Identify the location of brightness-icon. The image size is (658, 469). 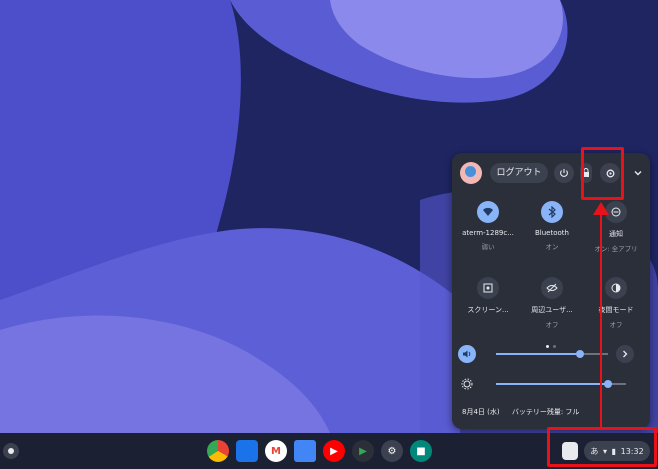
(467, 384).